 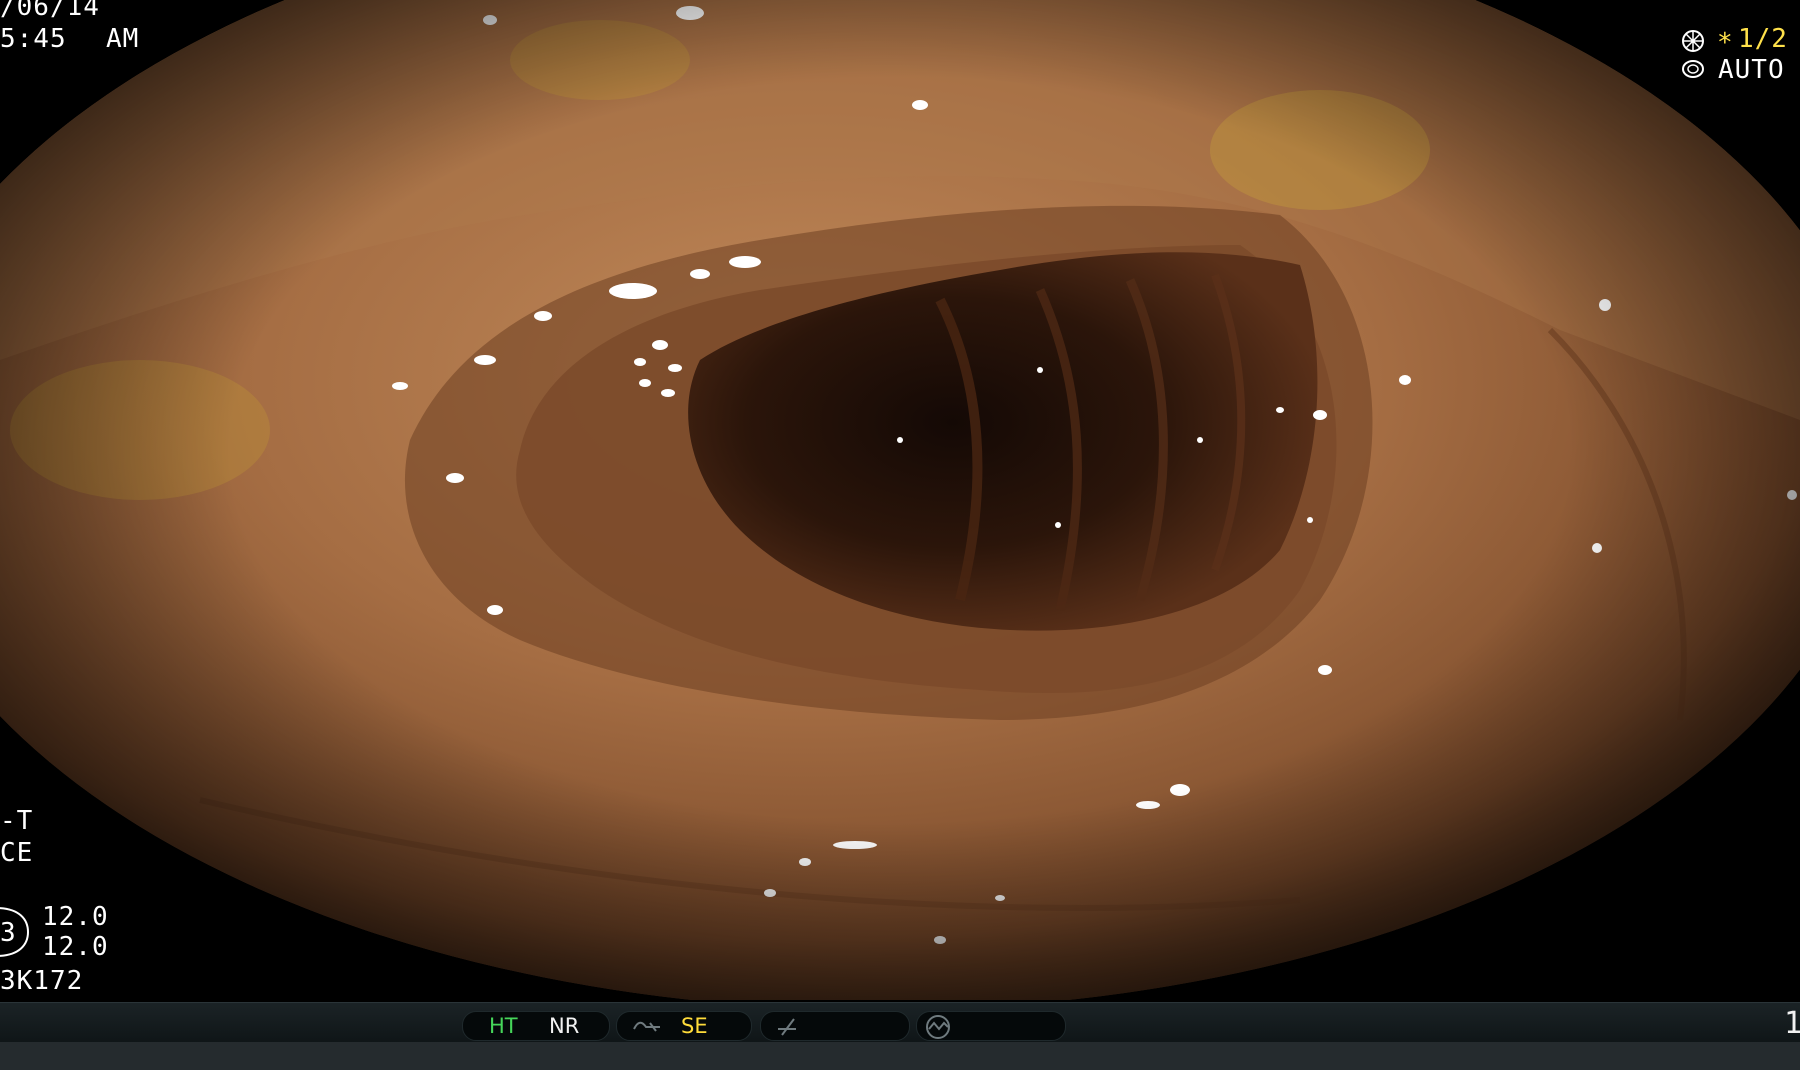 What do you see at coordinates (17, 821) in the screenshot?
I see `mode-readout-1: -T` at bounding box center [17, 821].